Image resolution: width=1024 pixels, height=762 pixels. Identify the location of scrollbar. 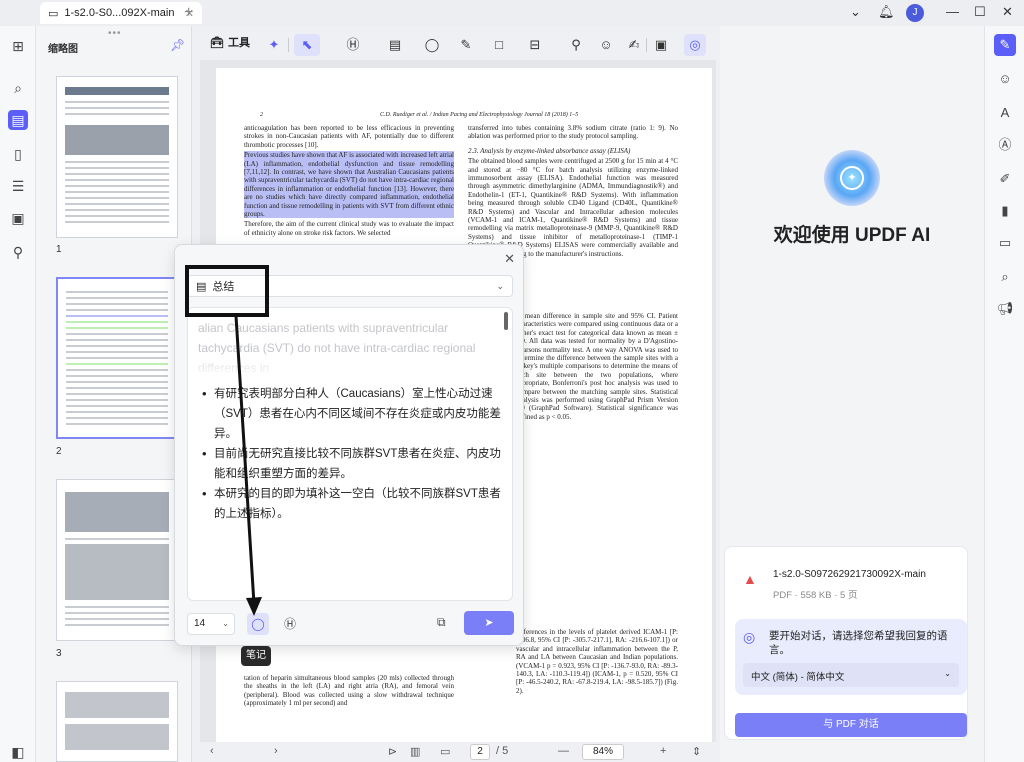
(506, 321).